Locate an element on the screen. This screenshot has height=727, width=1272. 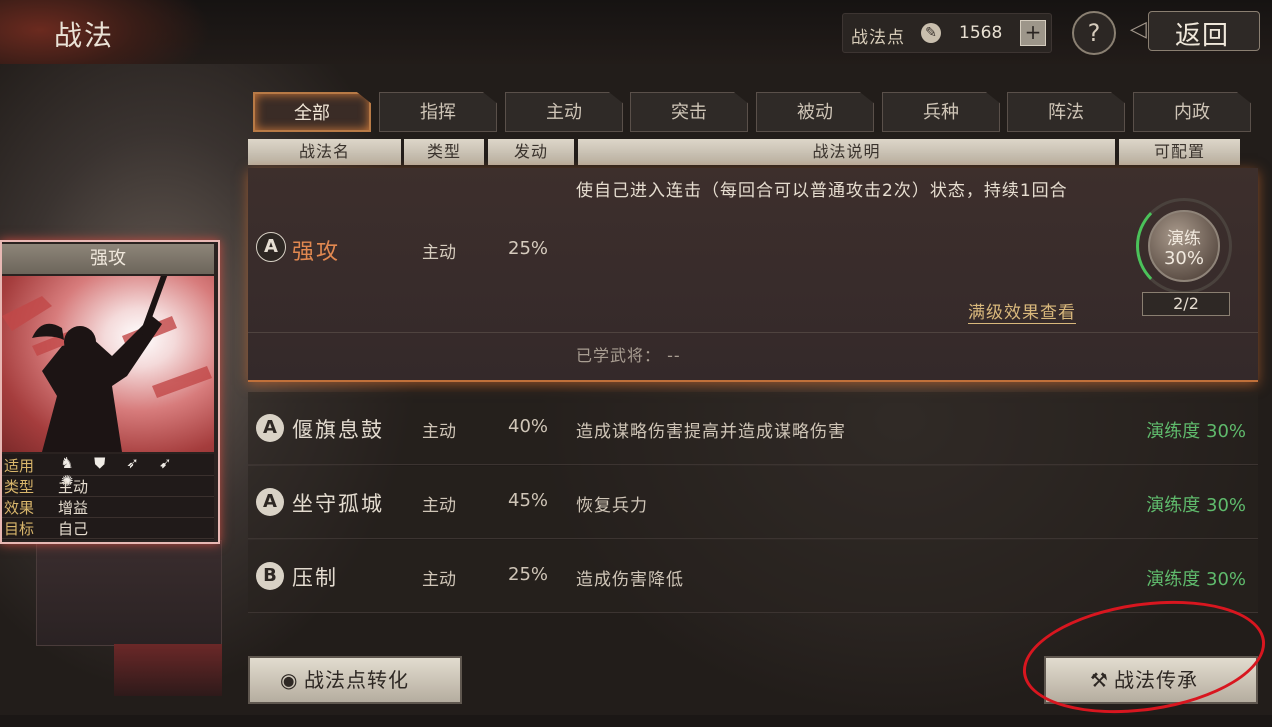
tab-passive: 被动 is located at coordinates (815, 112).